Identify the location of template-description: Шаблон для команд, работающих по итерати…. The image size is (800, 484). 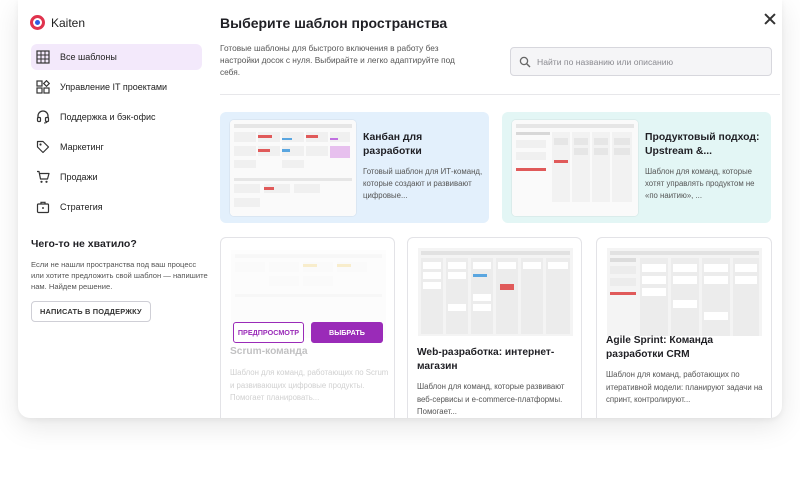
(684, 387).